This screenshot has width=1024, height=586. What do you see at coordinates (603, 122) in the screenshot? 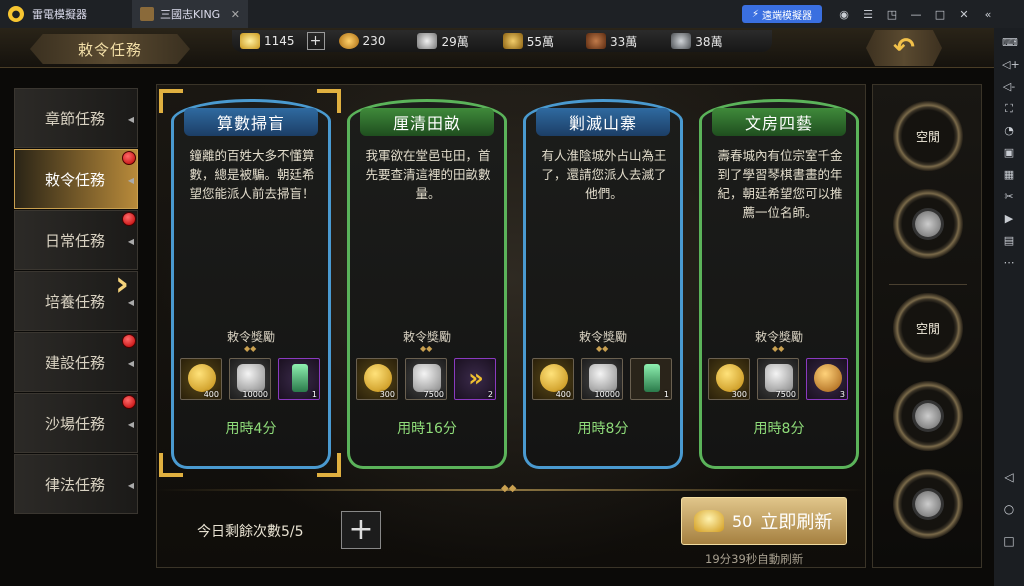
I see `task-title: 剿滅山寨` at bounding box center [603, 122].